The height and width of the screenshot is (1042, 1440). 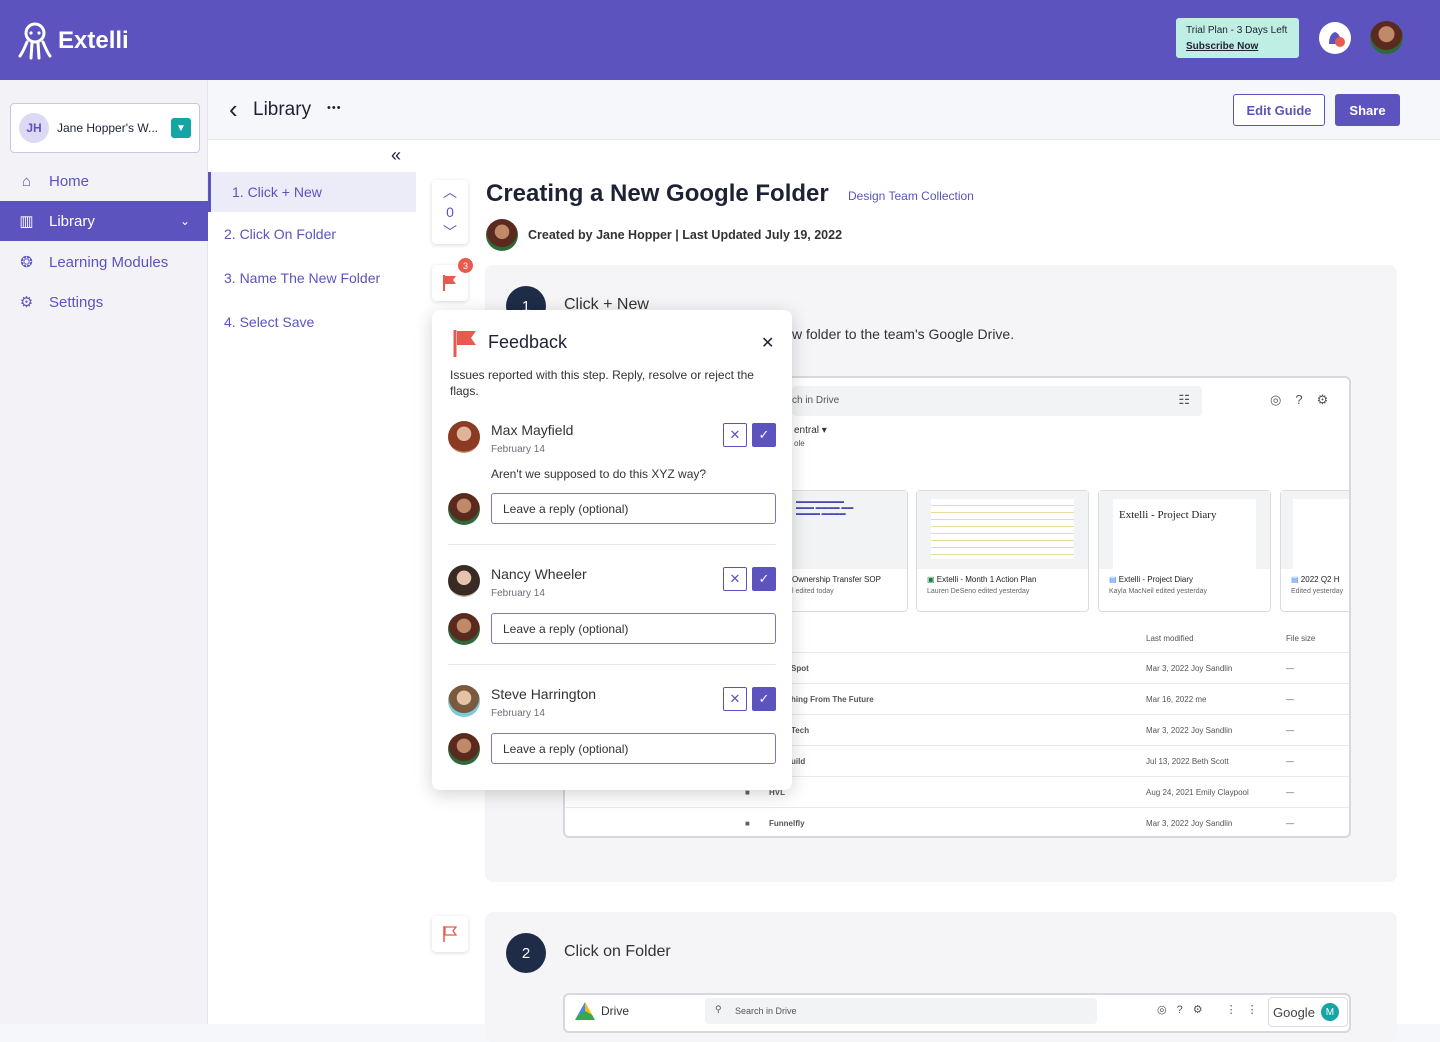 I want to click on sidebar-item-label: Settings, so click(x=76, y=302).